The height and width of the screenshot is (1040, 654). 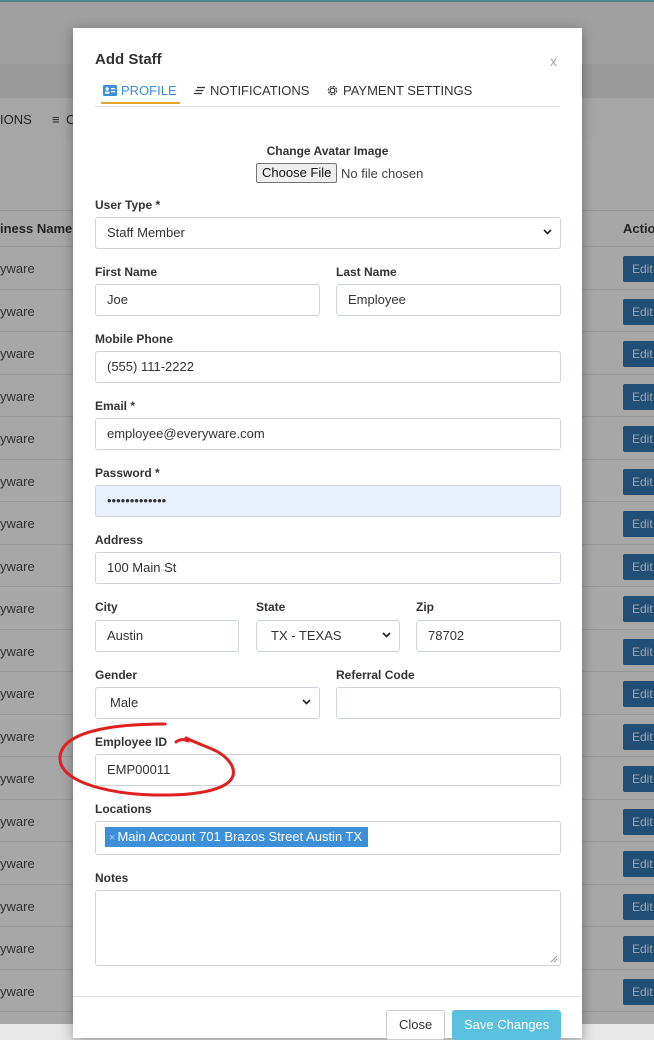 What do you see at coordinates (328, 233) in the screenshot?
I see `user-type-select: Staff Member` at bounding box center [328, 233].